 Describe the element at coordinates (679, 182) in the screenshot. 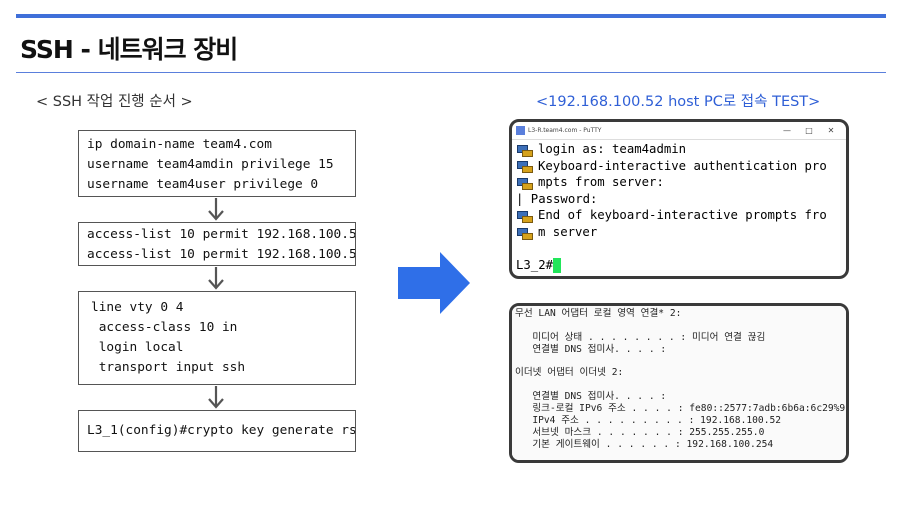

I see `terminal-line: mpts from server:` at that location.